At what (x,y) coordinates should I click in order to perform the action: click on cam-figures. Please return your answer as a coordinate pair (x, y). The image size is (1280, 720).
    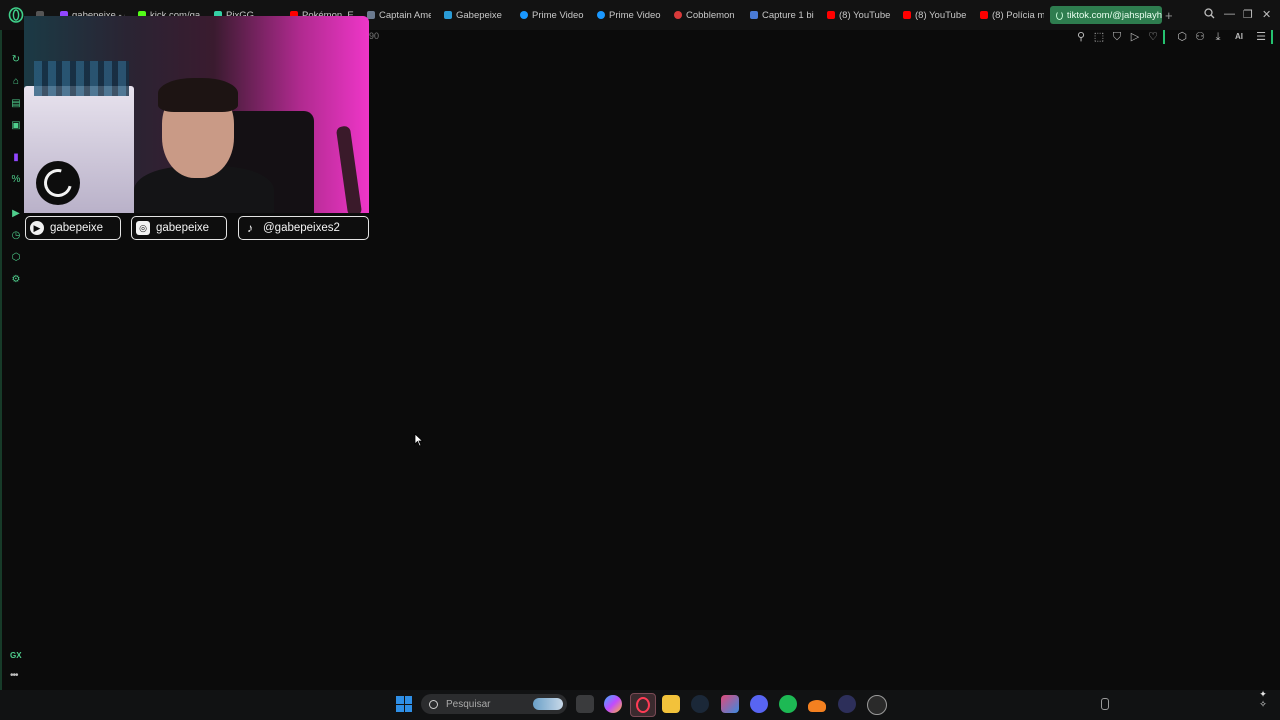
    Looking at the image, I should click on (81, 78).